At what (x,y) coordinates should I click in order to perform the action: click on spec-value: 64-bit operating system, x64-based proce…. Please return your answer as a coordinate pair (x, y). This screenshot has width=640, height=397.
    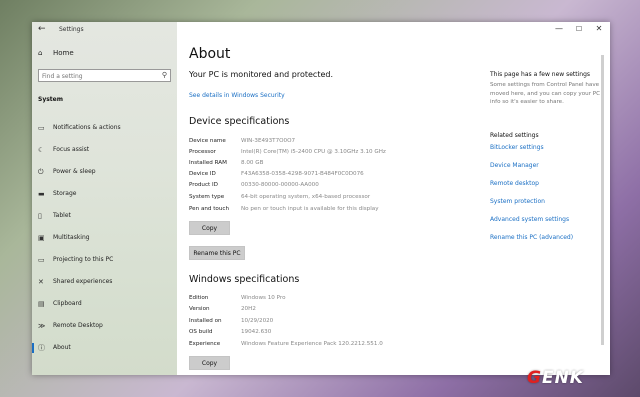
    Looking at the image, I should click on (306, 197).